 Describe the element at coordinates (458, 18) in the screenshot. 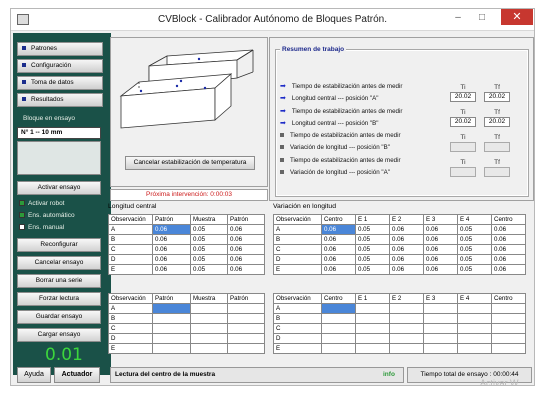

I see `minimize-button: –` at that location.